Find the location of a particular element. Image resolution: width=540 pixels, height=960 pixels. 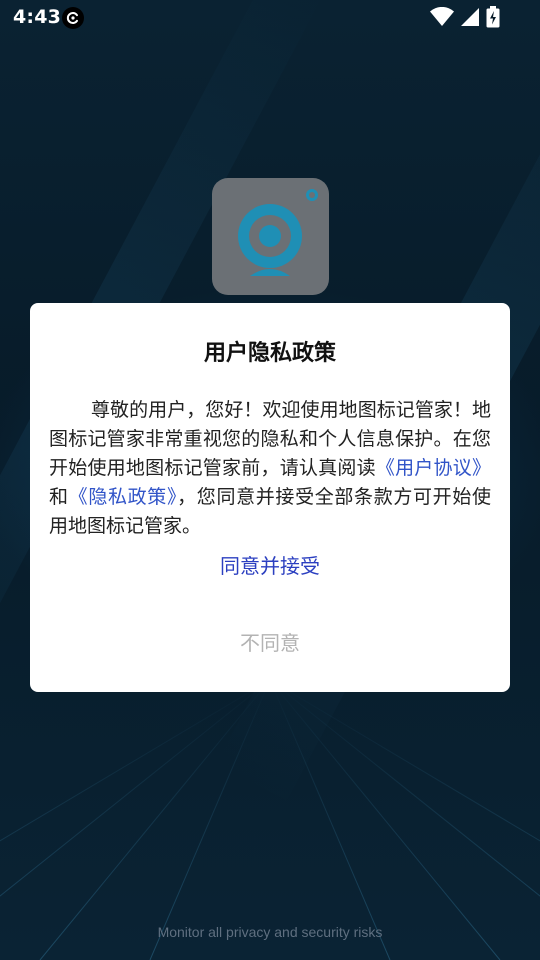

battery-charging-icon is located at coordinates (493, 17).